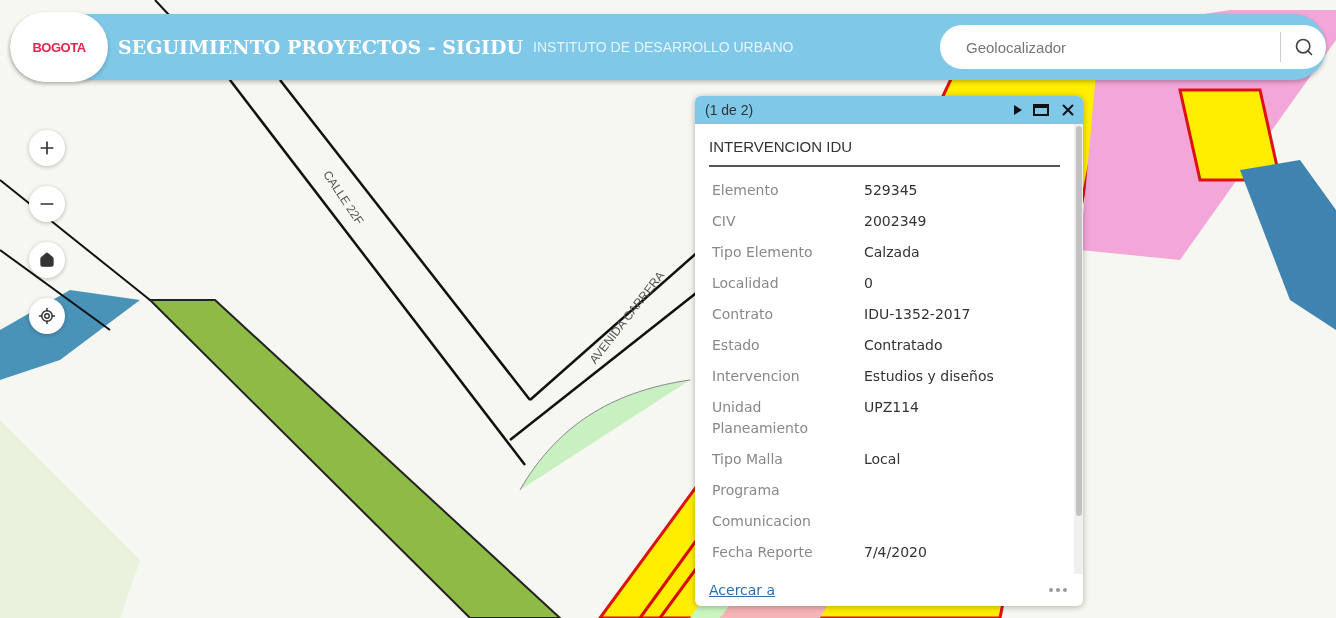 Image resolution: width=1336 pixels, height=618 pixels. What do you see at coordinates (763, 552) in the screenshot?
I see `field-label: Fecha Reporte` at bounding box center [763, 552].